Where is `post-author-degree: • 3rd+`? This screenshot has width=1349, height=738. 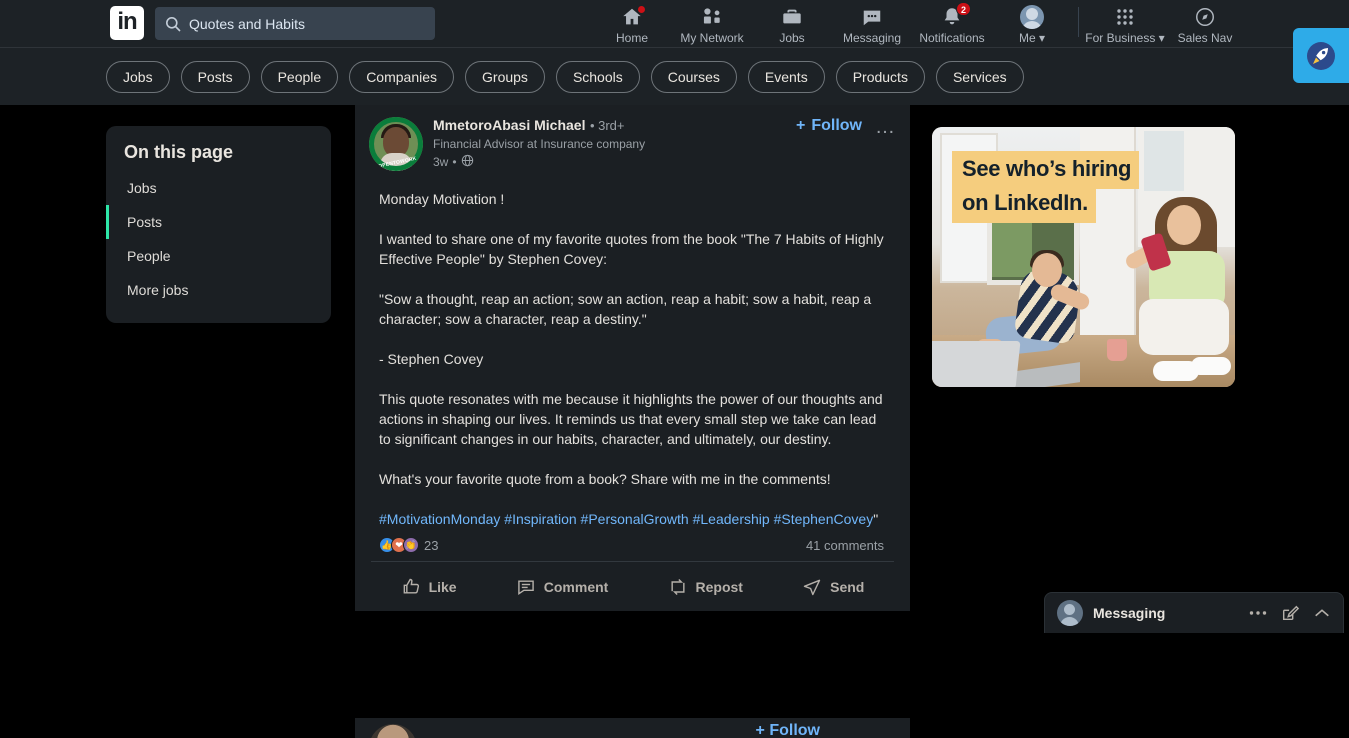 post-author-degree: • 3rd+ is located at coordinates (607, 125).